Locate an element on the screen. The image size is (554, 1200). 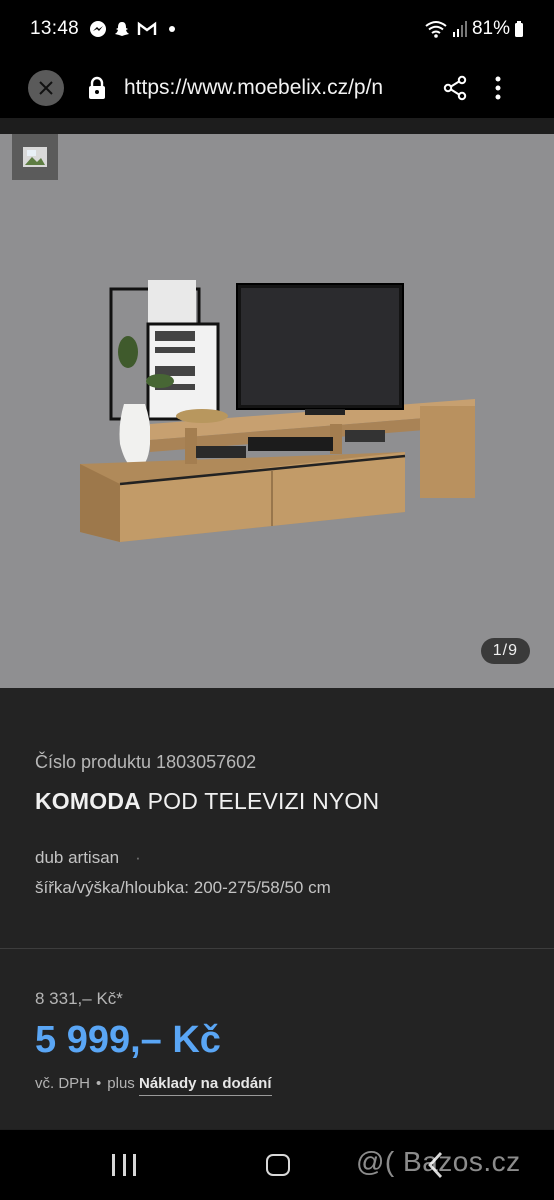
spec-color-line: dub artisan · is located at coordinates (88, 858).